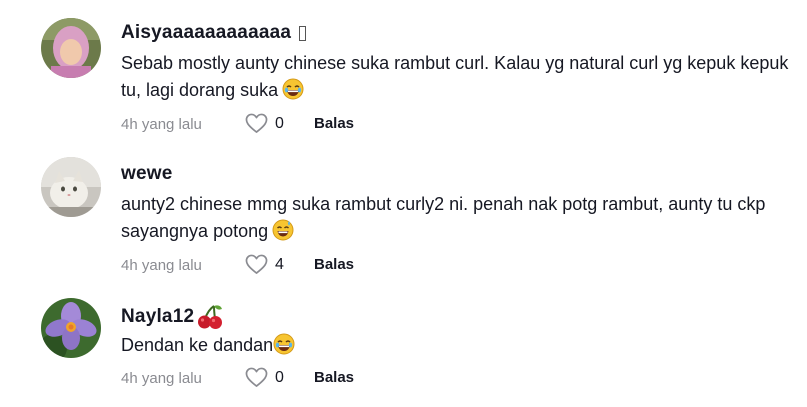  Describe the element at coordinates (210, 317) in the screenshot. I see `cherries-emoji-icon` at that location.